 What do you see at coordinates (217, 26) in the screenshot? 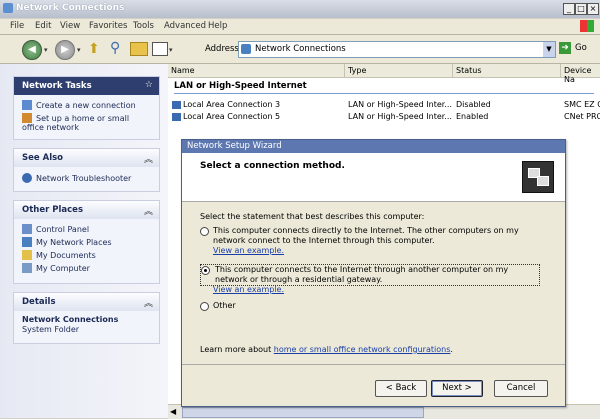
I see `menu-help: Help` at bounding box center [217, 26].